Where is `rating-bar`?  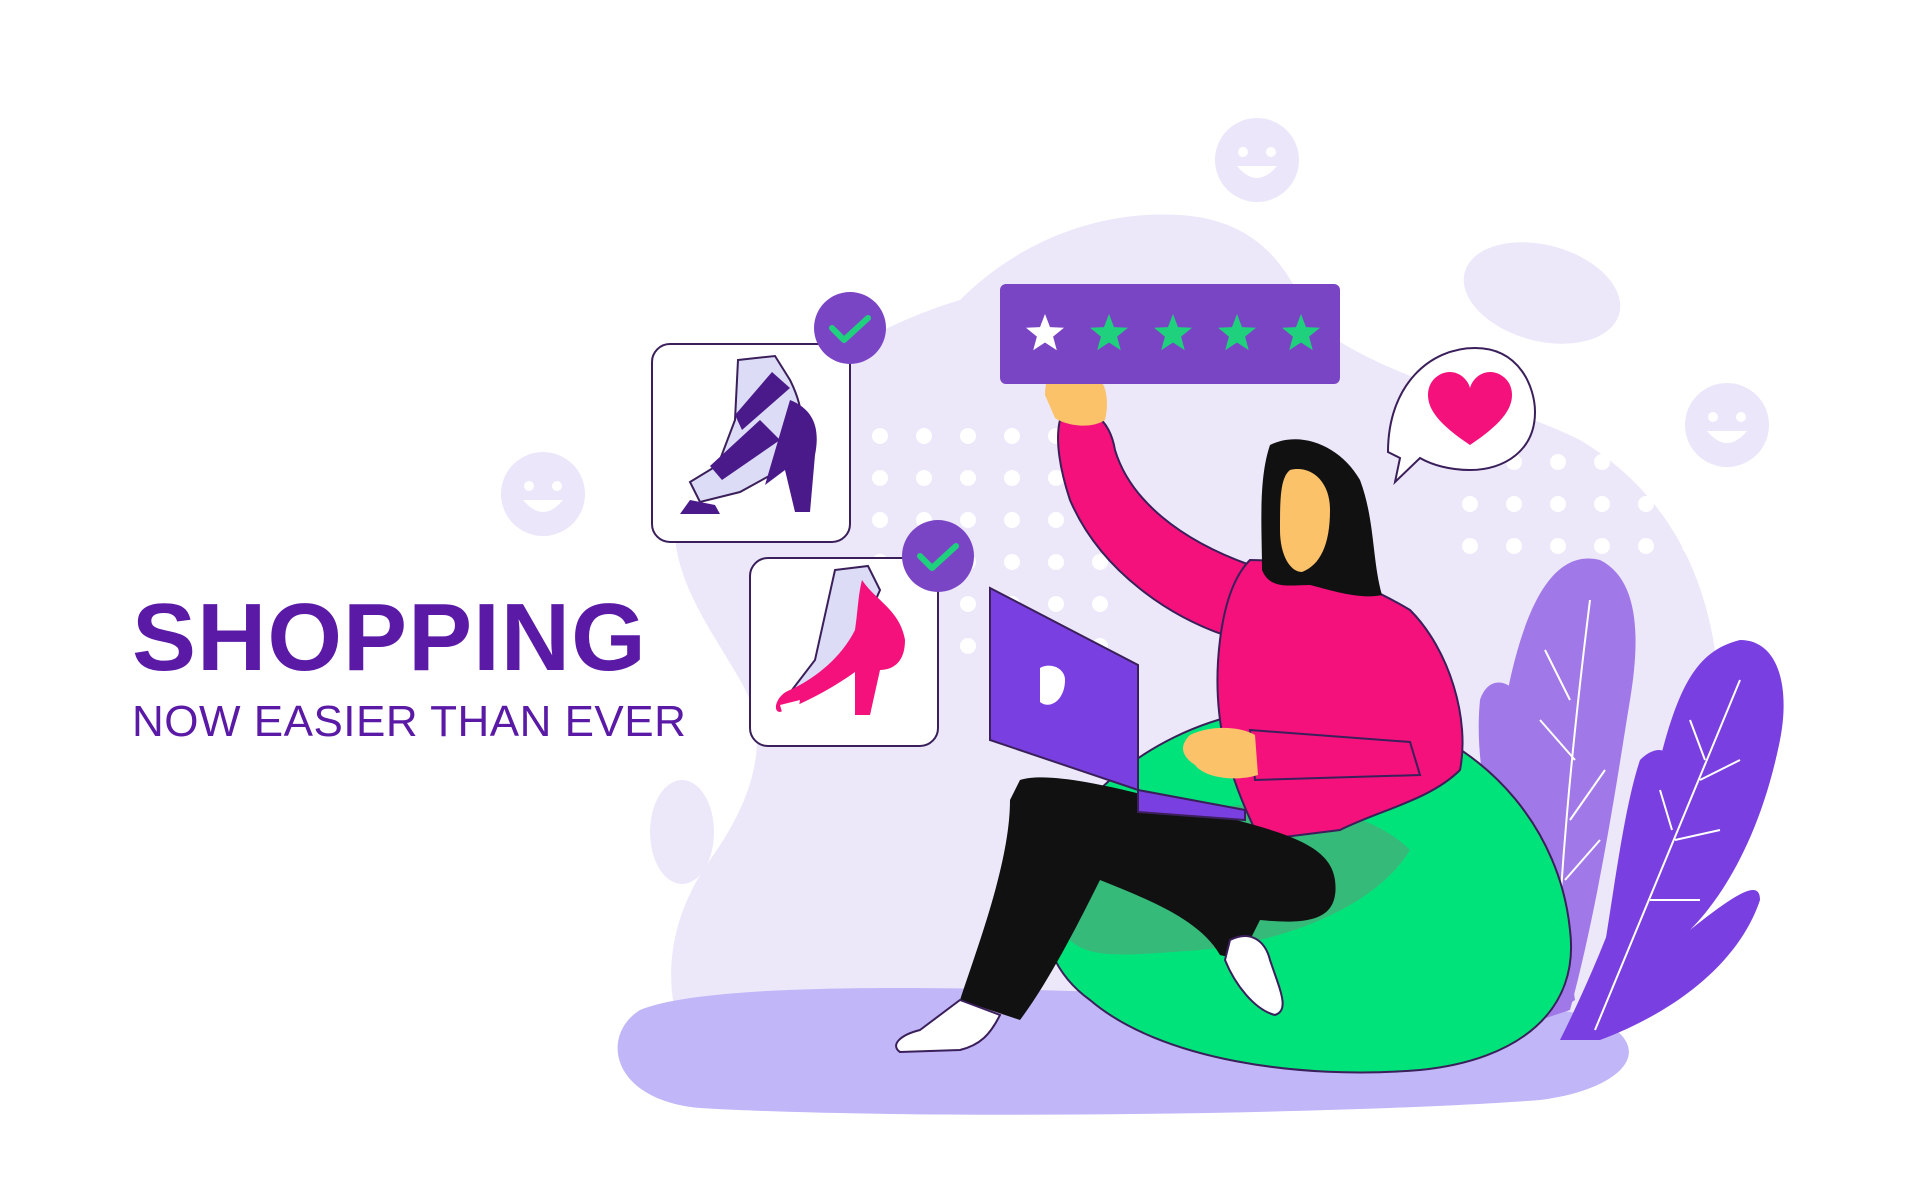 rating-bar is located at coordinates (1170, 334).